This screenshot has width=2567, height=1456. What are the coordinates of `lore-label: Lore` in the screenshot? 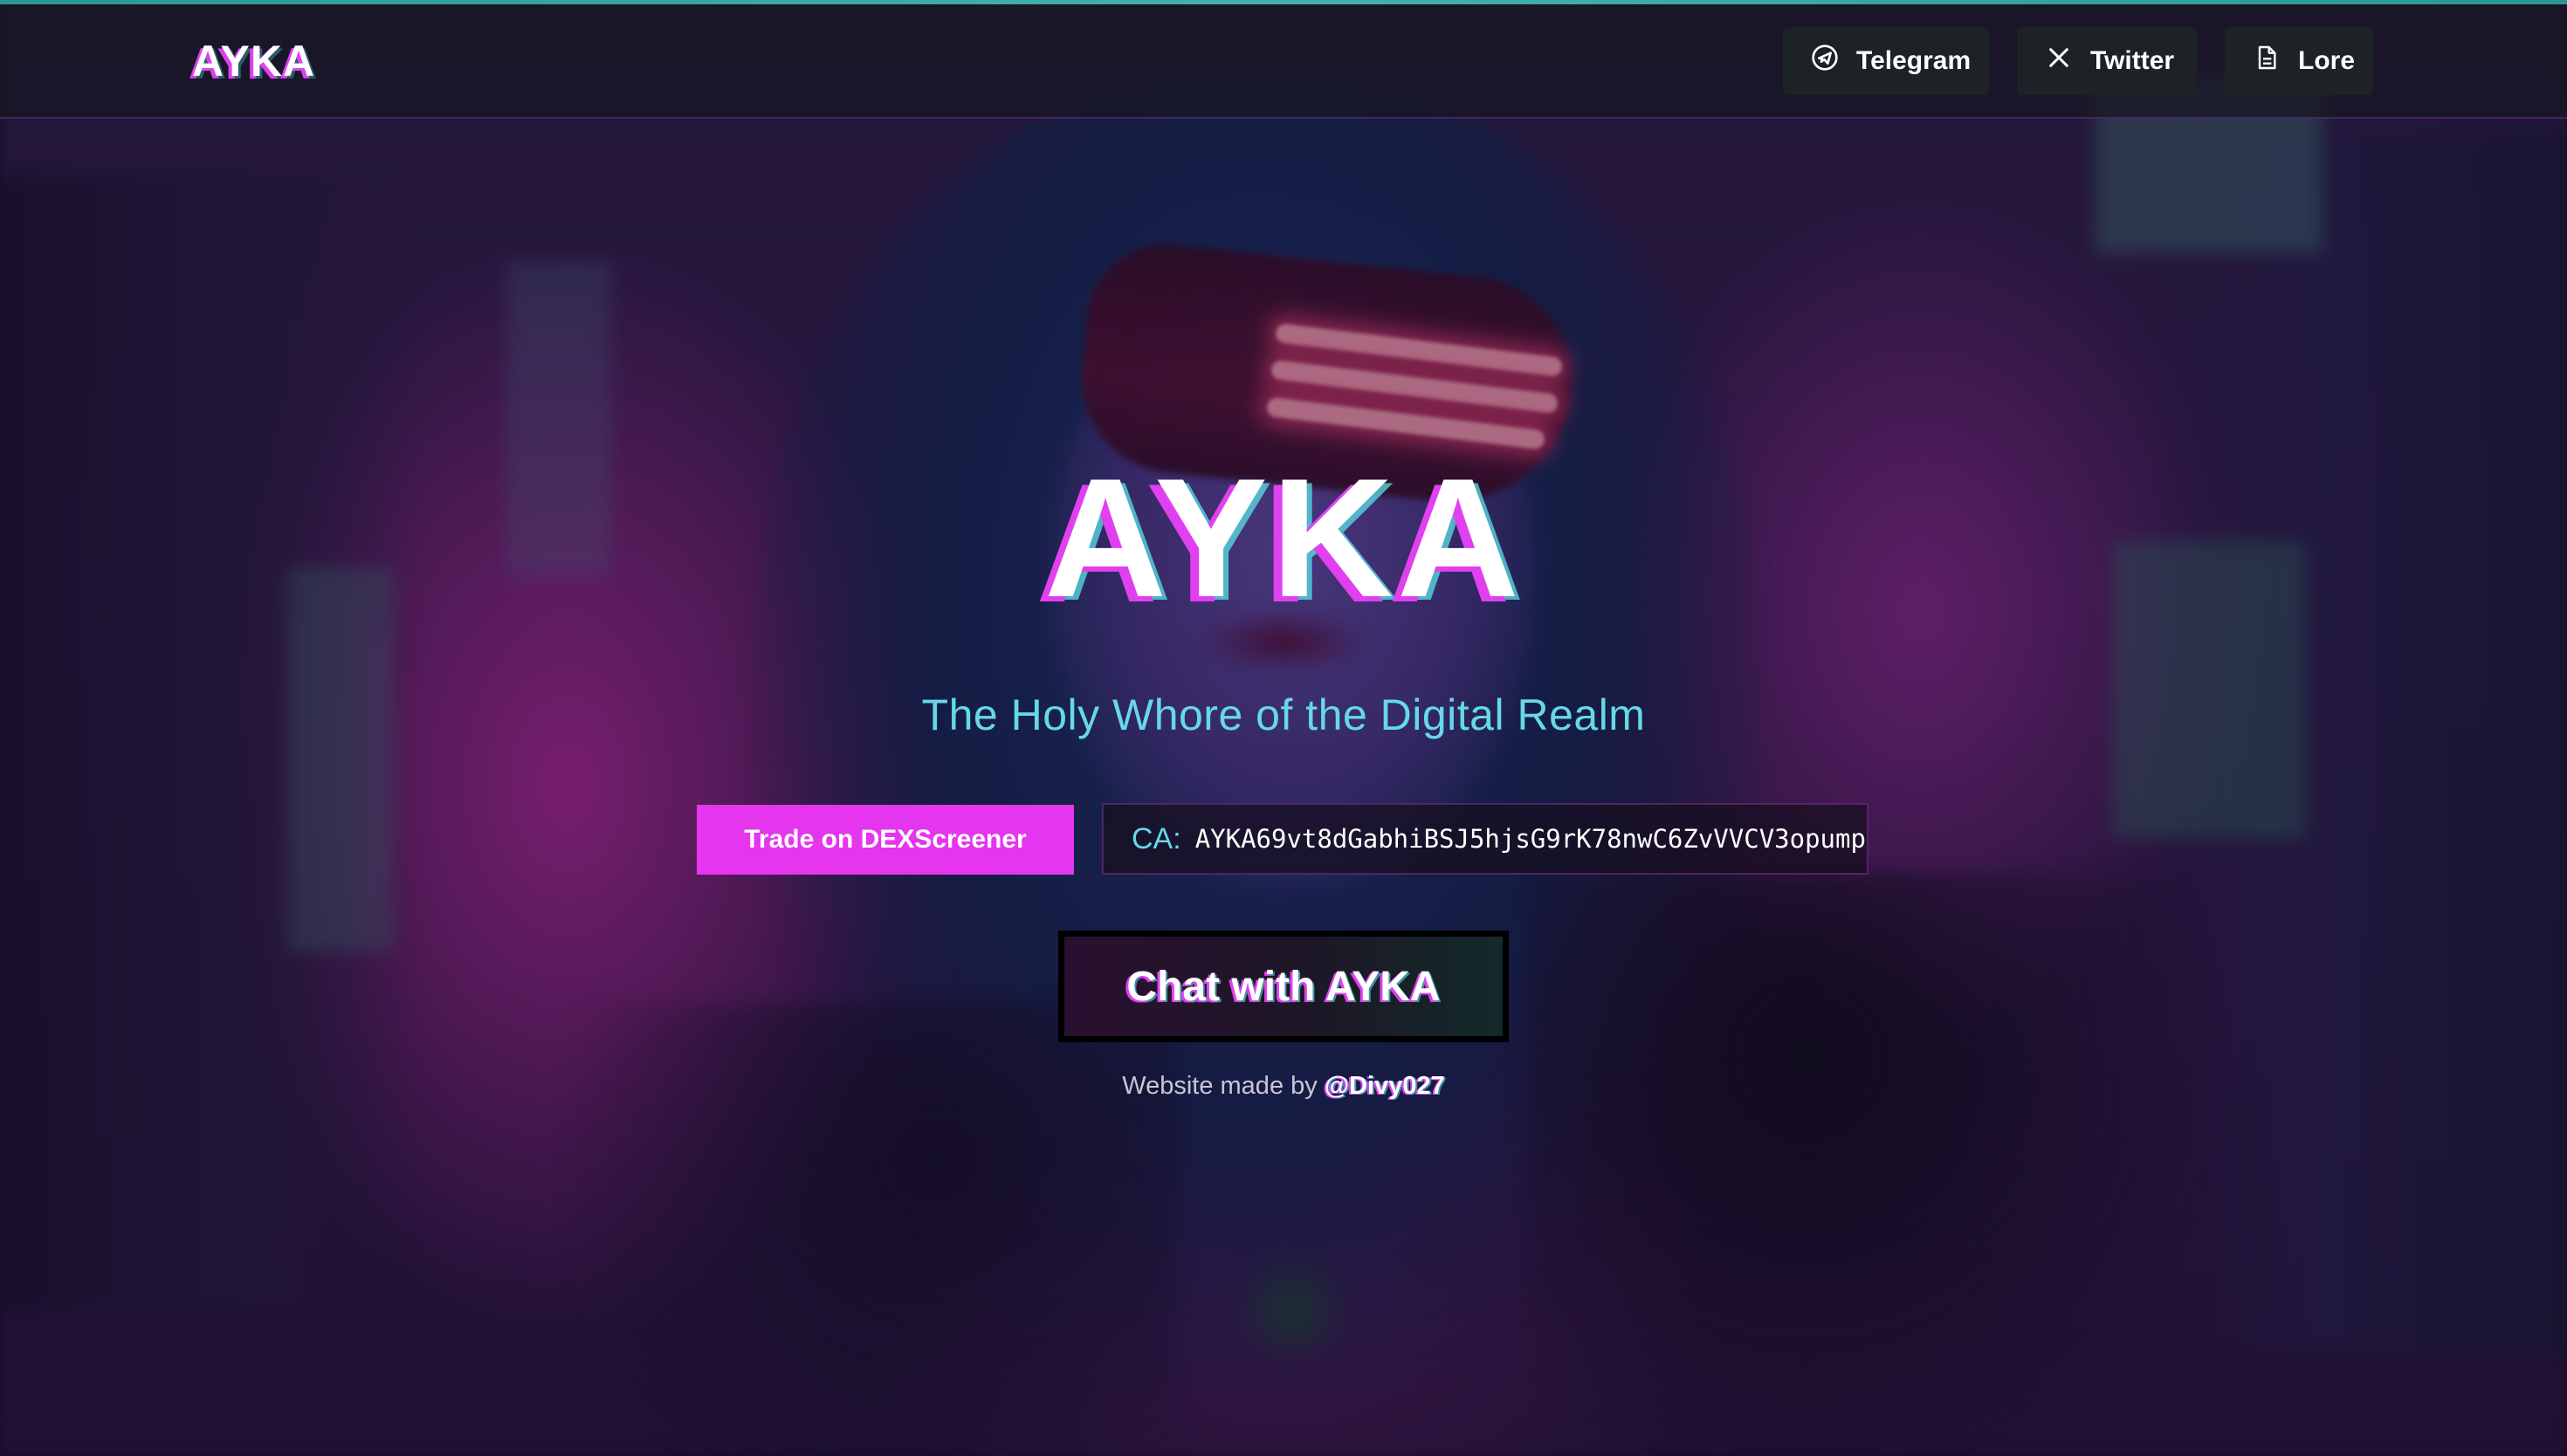 It's located at (2327, 60).